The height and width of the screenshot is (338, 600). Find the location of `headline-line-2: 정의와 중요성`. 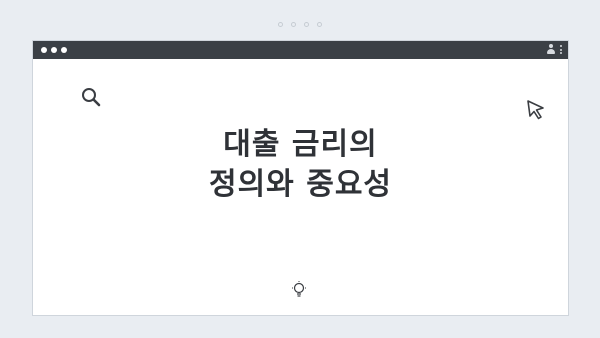

headline-line-2: 정의와 중요성 is located at coordinates (300, 184).